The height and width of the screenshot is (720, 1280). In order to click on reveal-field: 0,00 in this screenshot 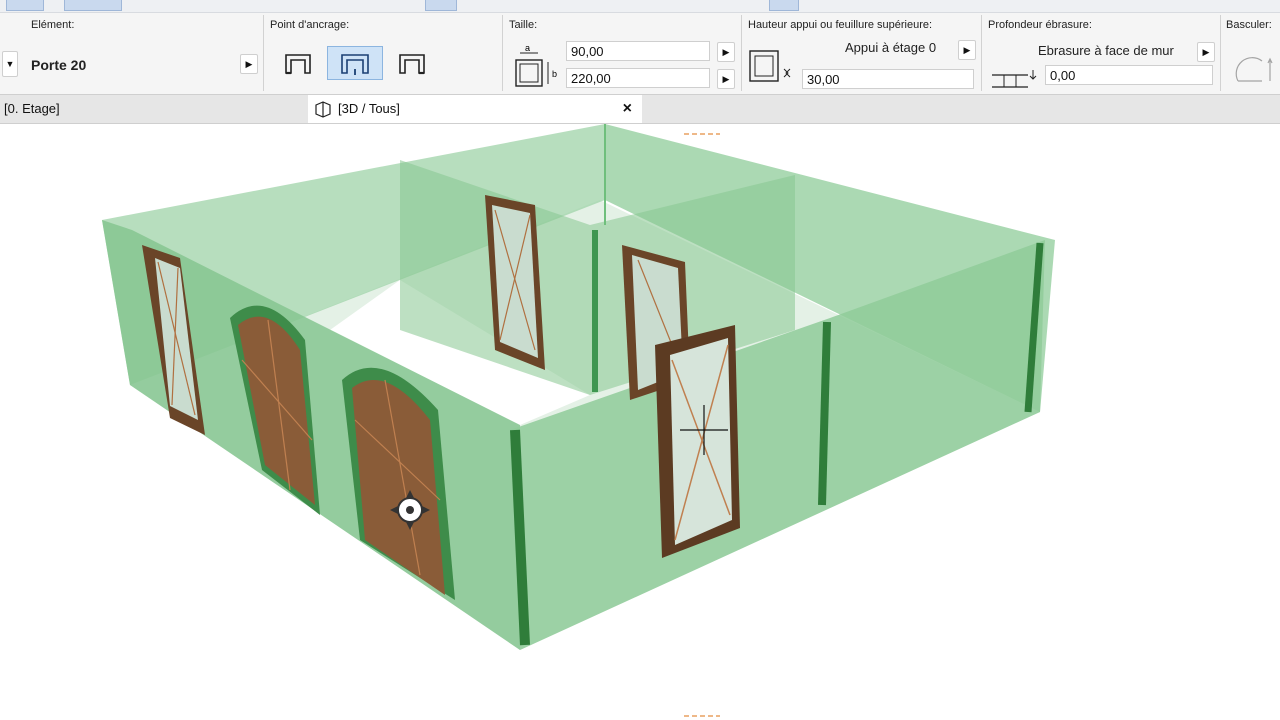, I will do `click(1129, 75)`.